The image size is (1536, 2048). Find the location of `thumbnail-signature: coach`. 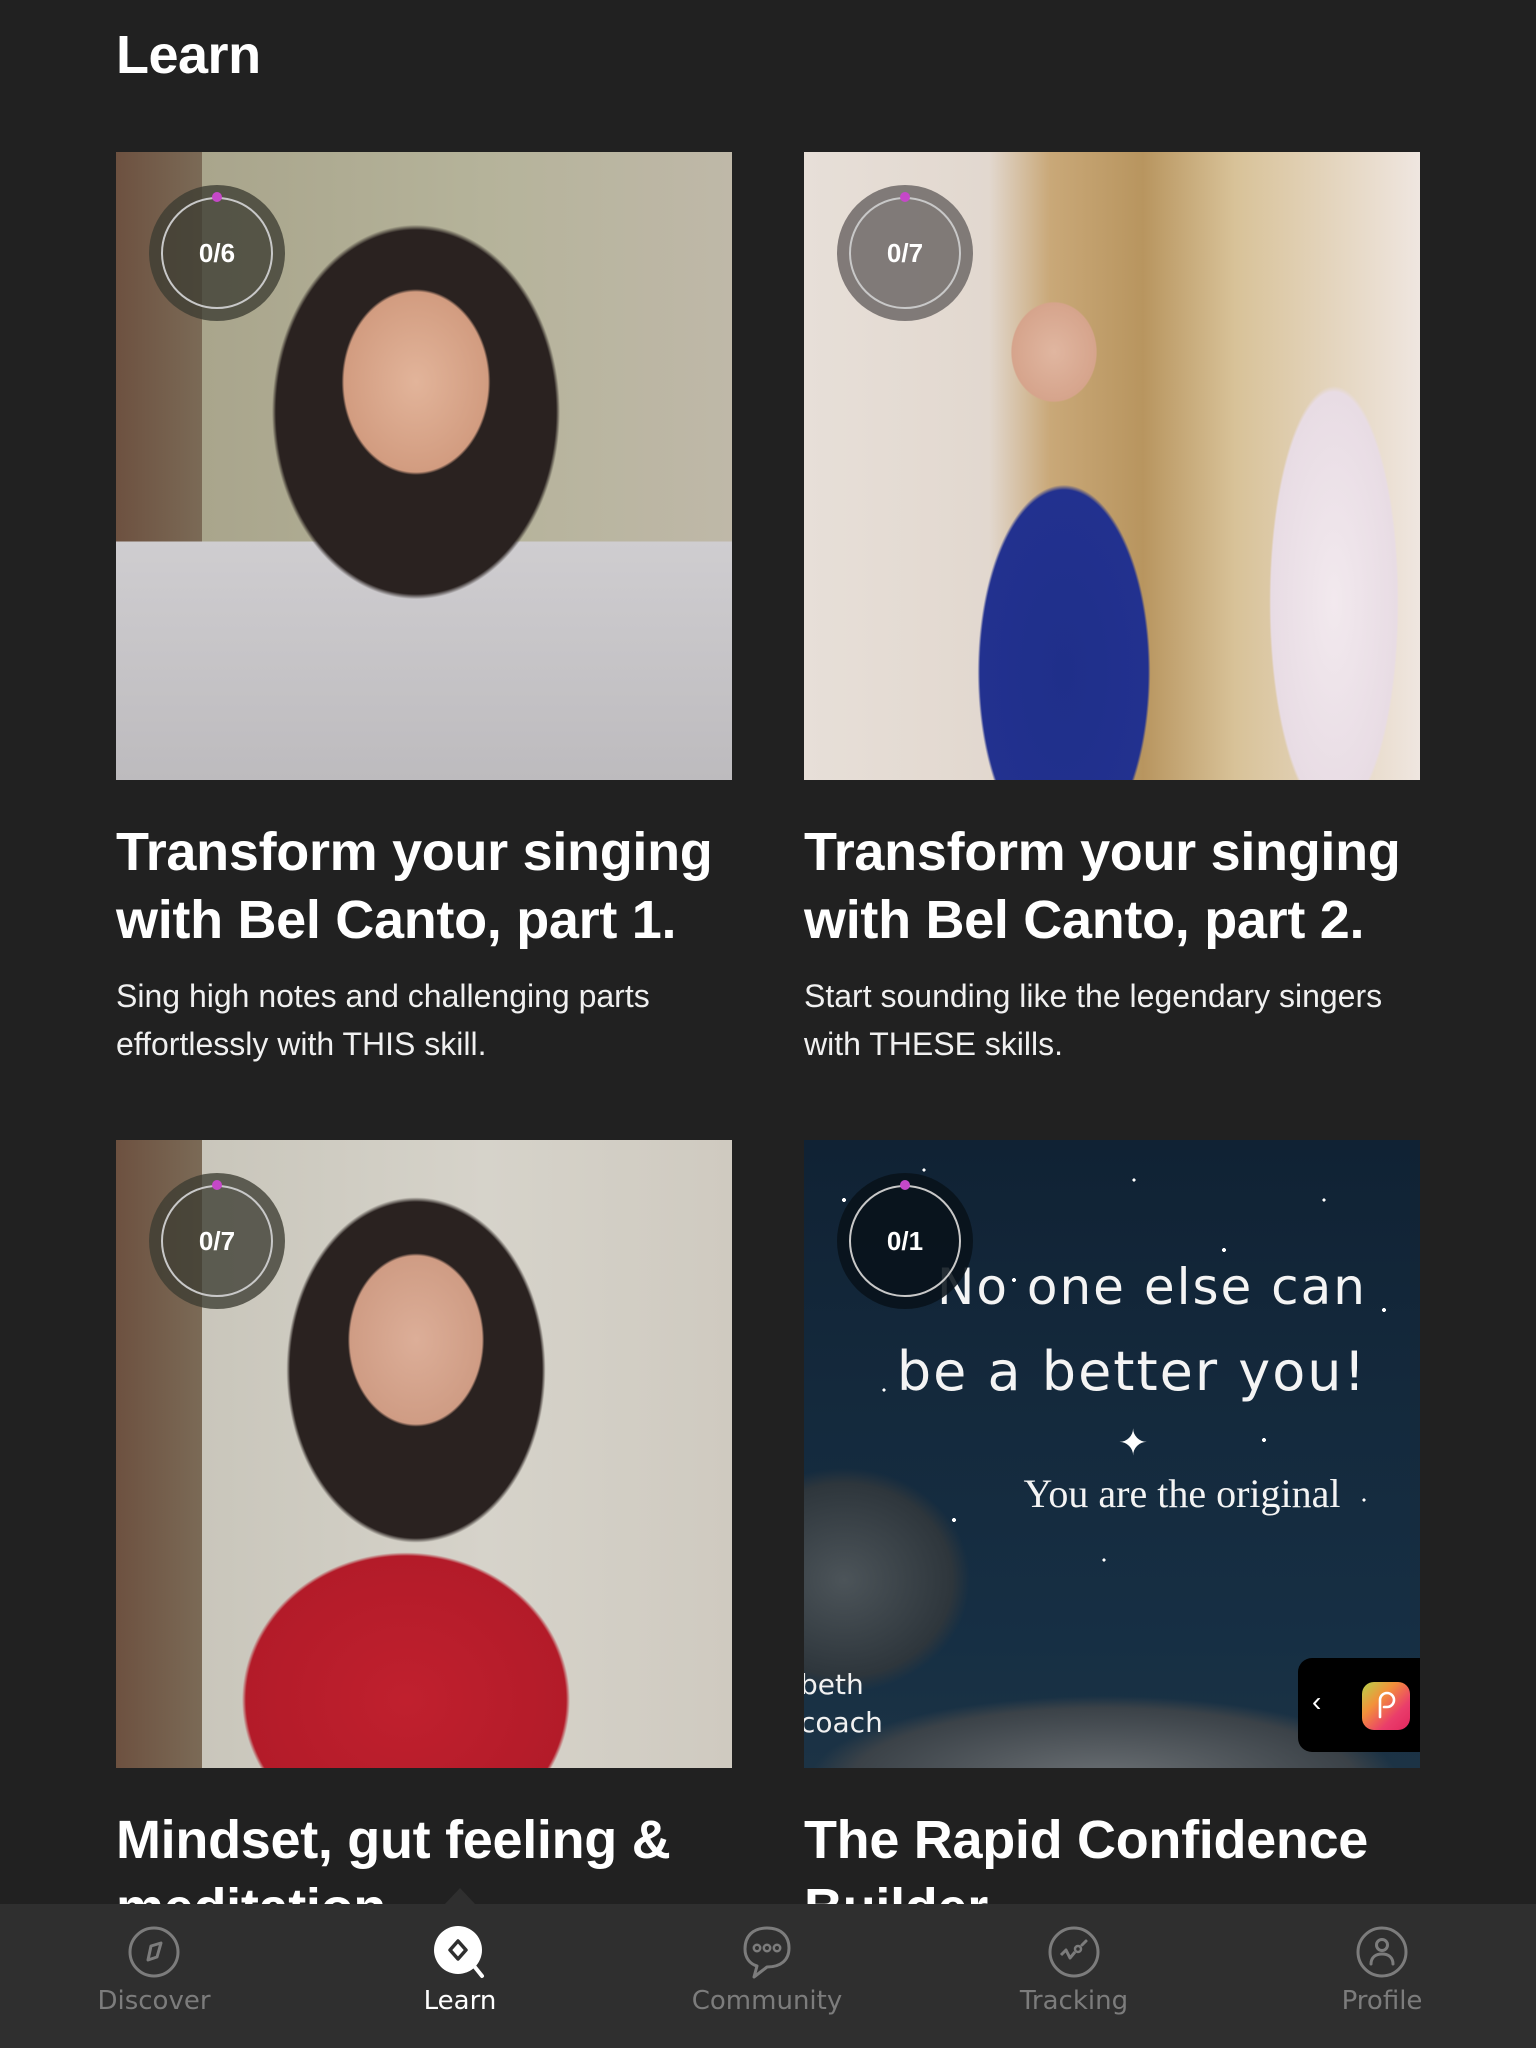

thumbnail-signature: coach is located at coordinates (843, 1722).